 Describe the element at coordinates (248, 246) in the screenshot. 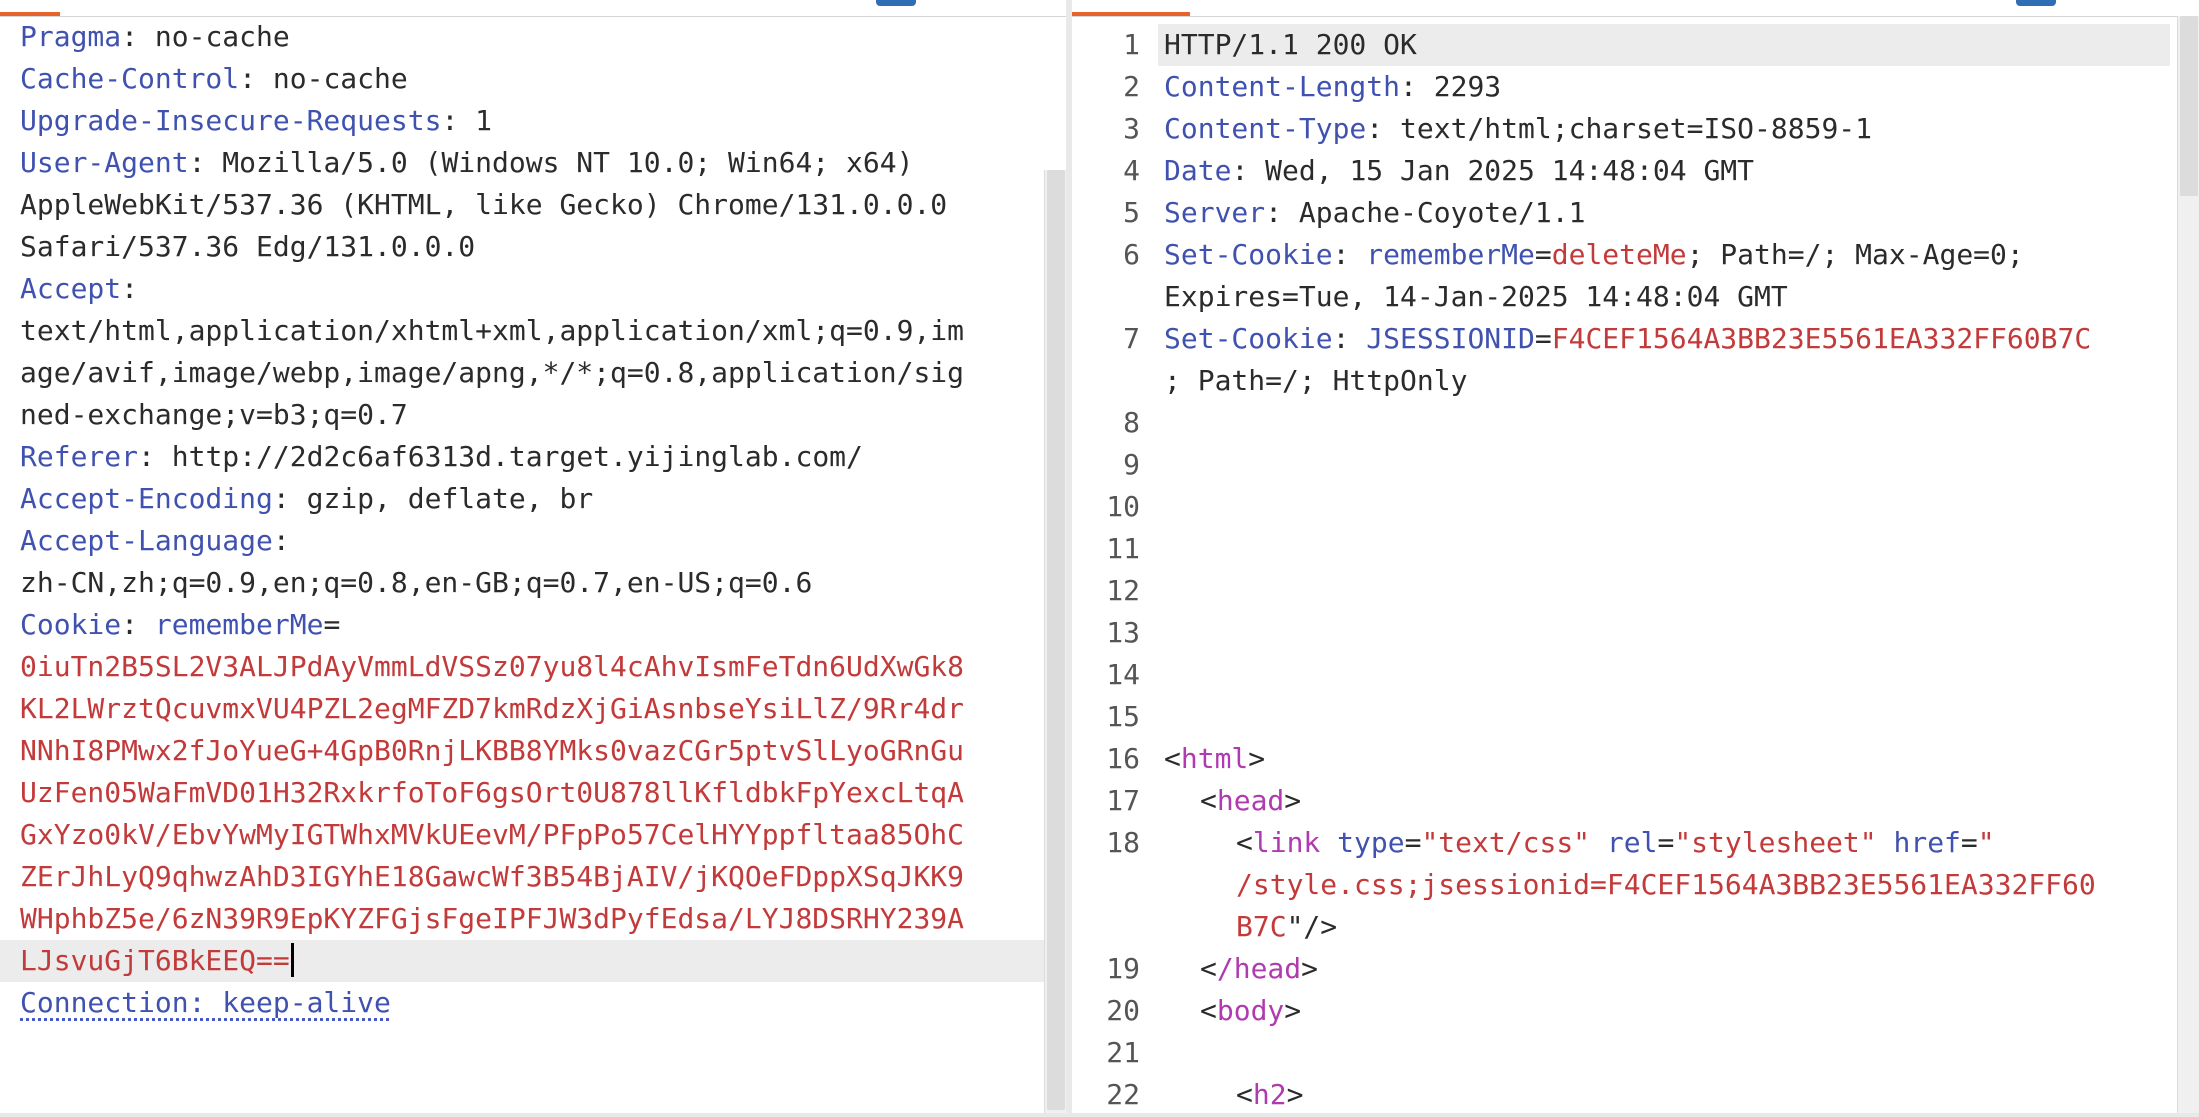

I see `header-continuation: Safari/537.36 Edg/131.0.0.0` at that location.